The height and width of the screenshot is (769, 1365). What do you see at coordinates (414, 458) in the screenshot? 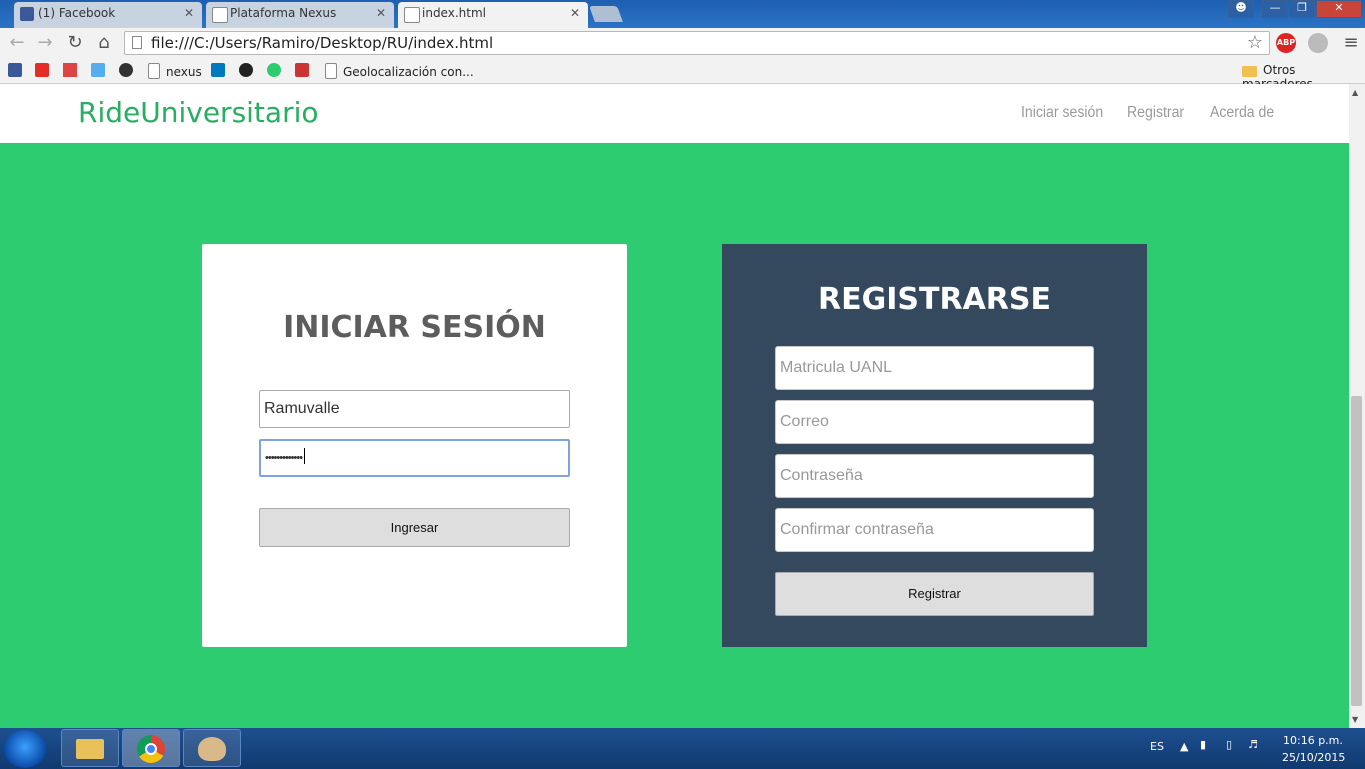
I see `password-input: •••••••••••••` at bounding box center [414, 458].